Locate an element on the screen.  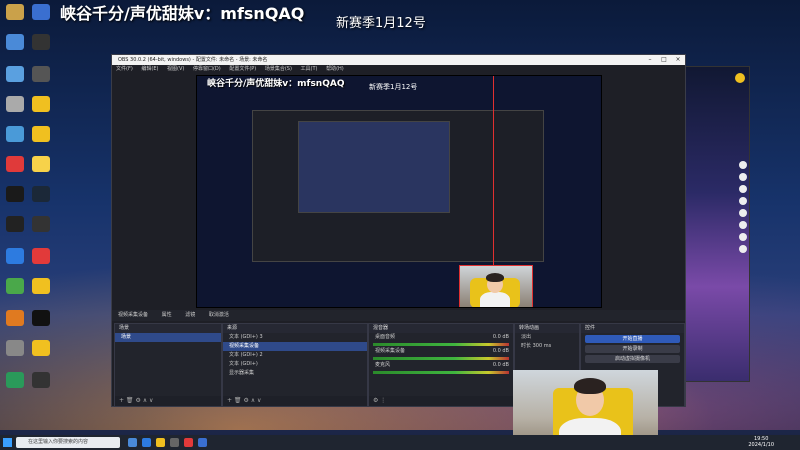
obs-taskbar-icon is located at coordinates (174, 442).